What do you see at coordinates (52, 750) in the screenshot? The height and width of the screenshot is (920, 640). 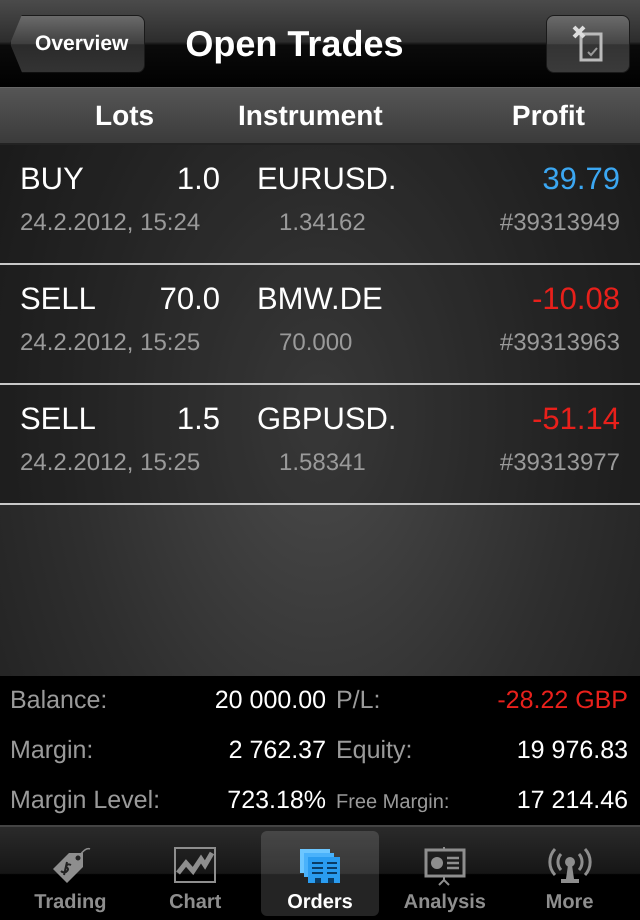 I see `summary-label: Margin:` at bounding box center [52, 750].